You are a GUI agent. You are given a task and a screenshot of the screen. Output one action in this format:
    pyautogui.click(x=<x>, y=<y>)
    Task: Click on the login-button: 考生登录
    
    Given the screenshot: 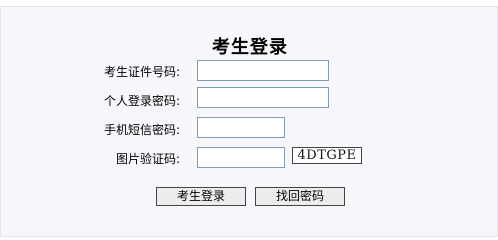 What is the action you would take?
    pyautogui.click(x=201, y=196)
    